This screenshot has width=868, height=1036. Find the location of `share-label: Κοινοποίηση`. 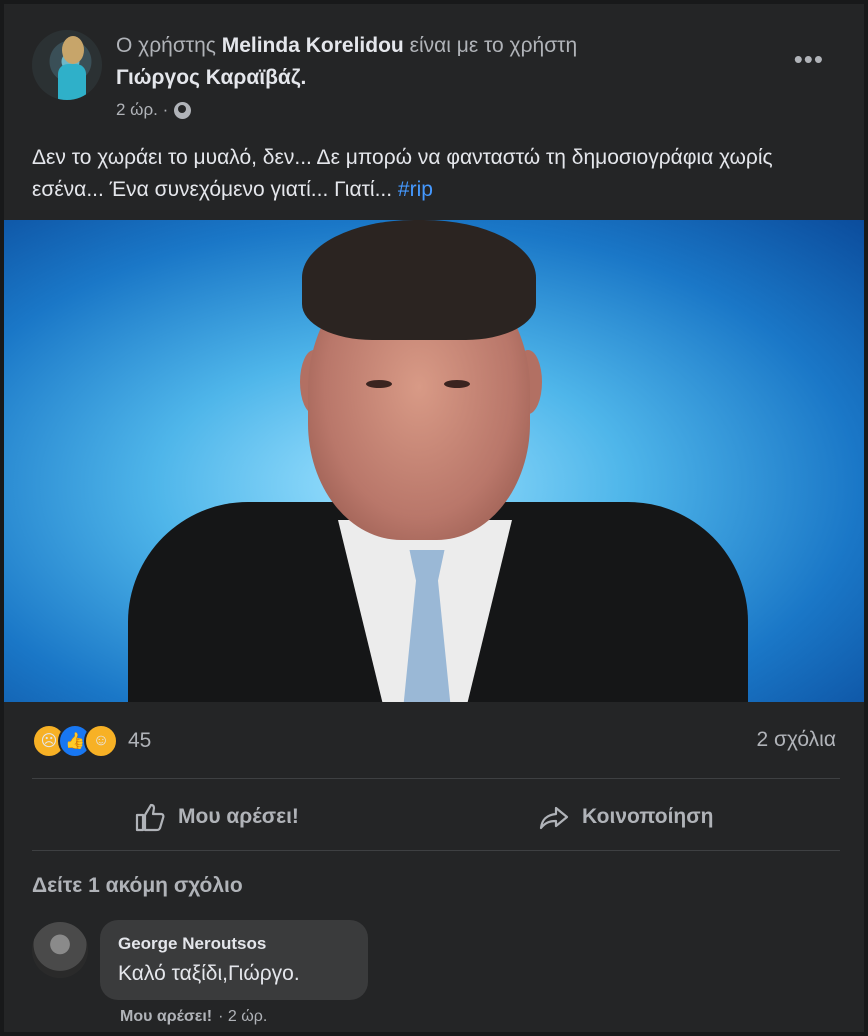

share-label: Κοινοποίηση is located at coordinates (648, 816).